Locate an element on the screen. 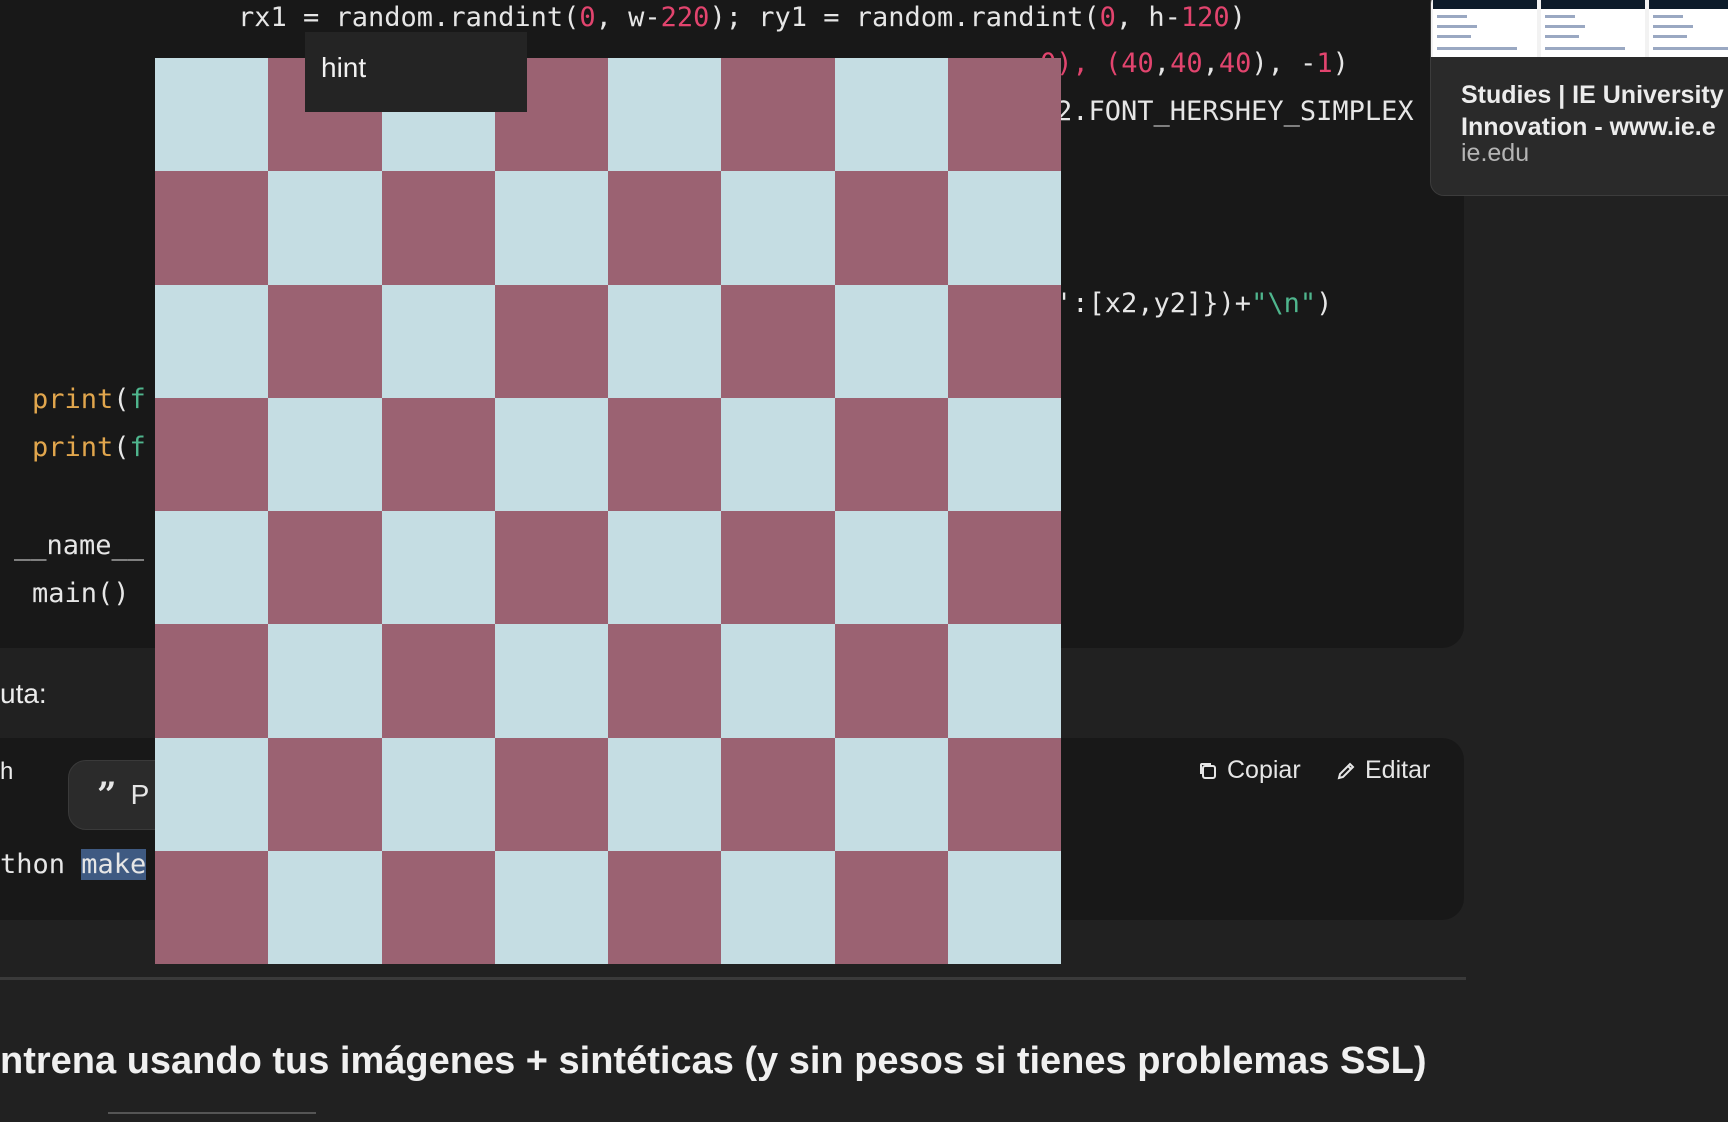 This screenshot has width=1728, height=1122. code-line-print-1: print(f is located at coordinates (89, 399).